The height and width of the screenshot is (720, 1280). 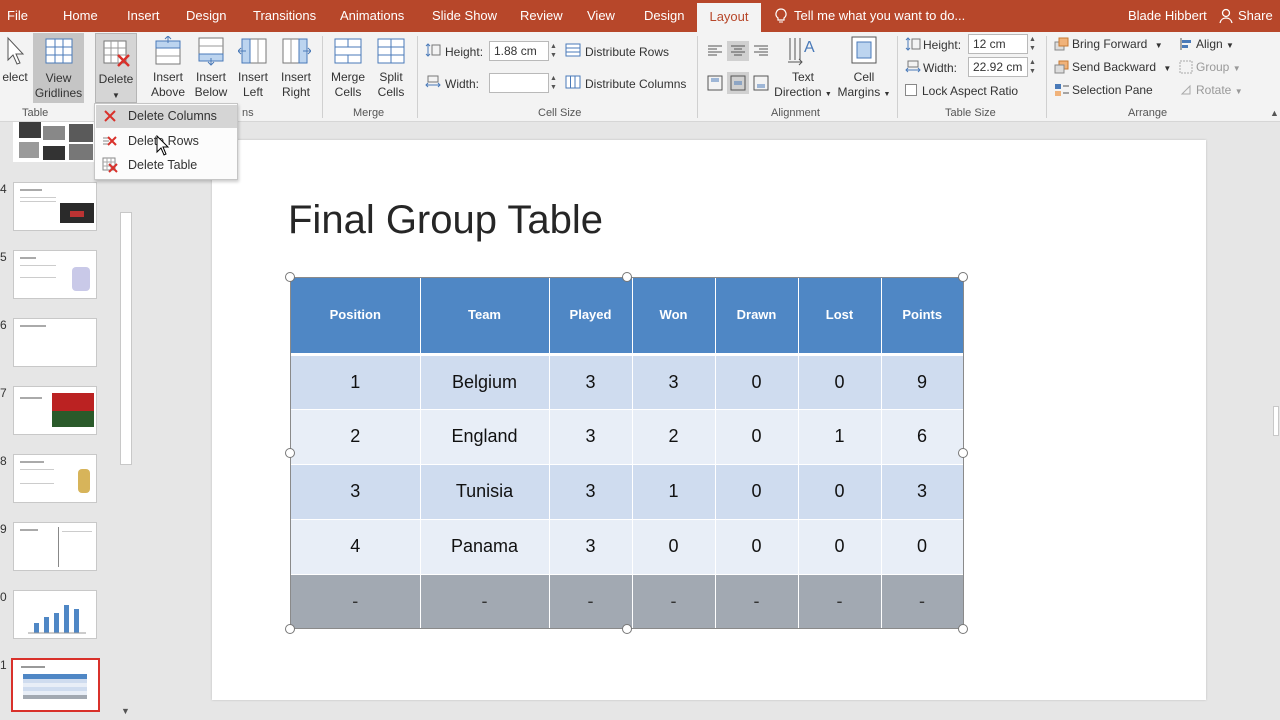 I want to click on resize-handle-top-left, so click(x=290, y=277).